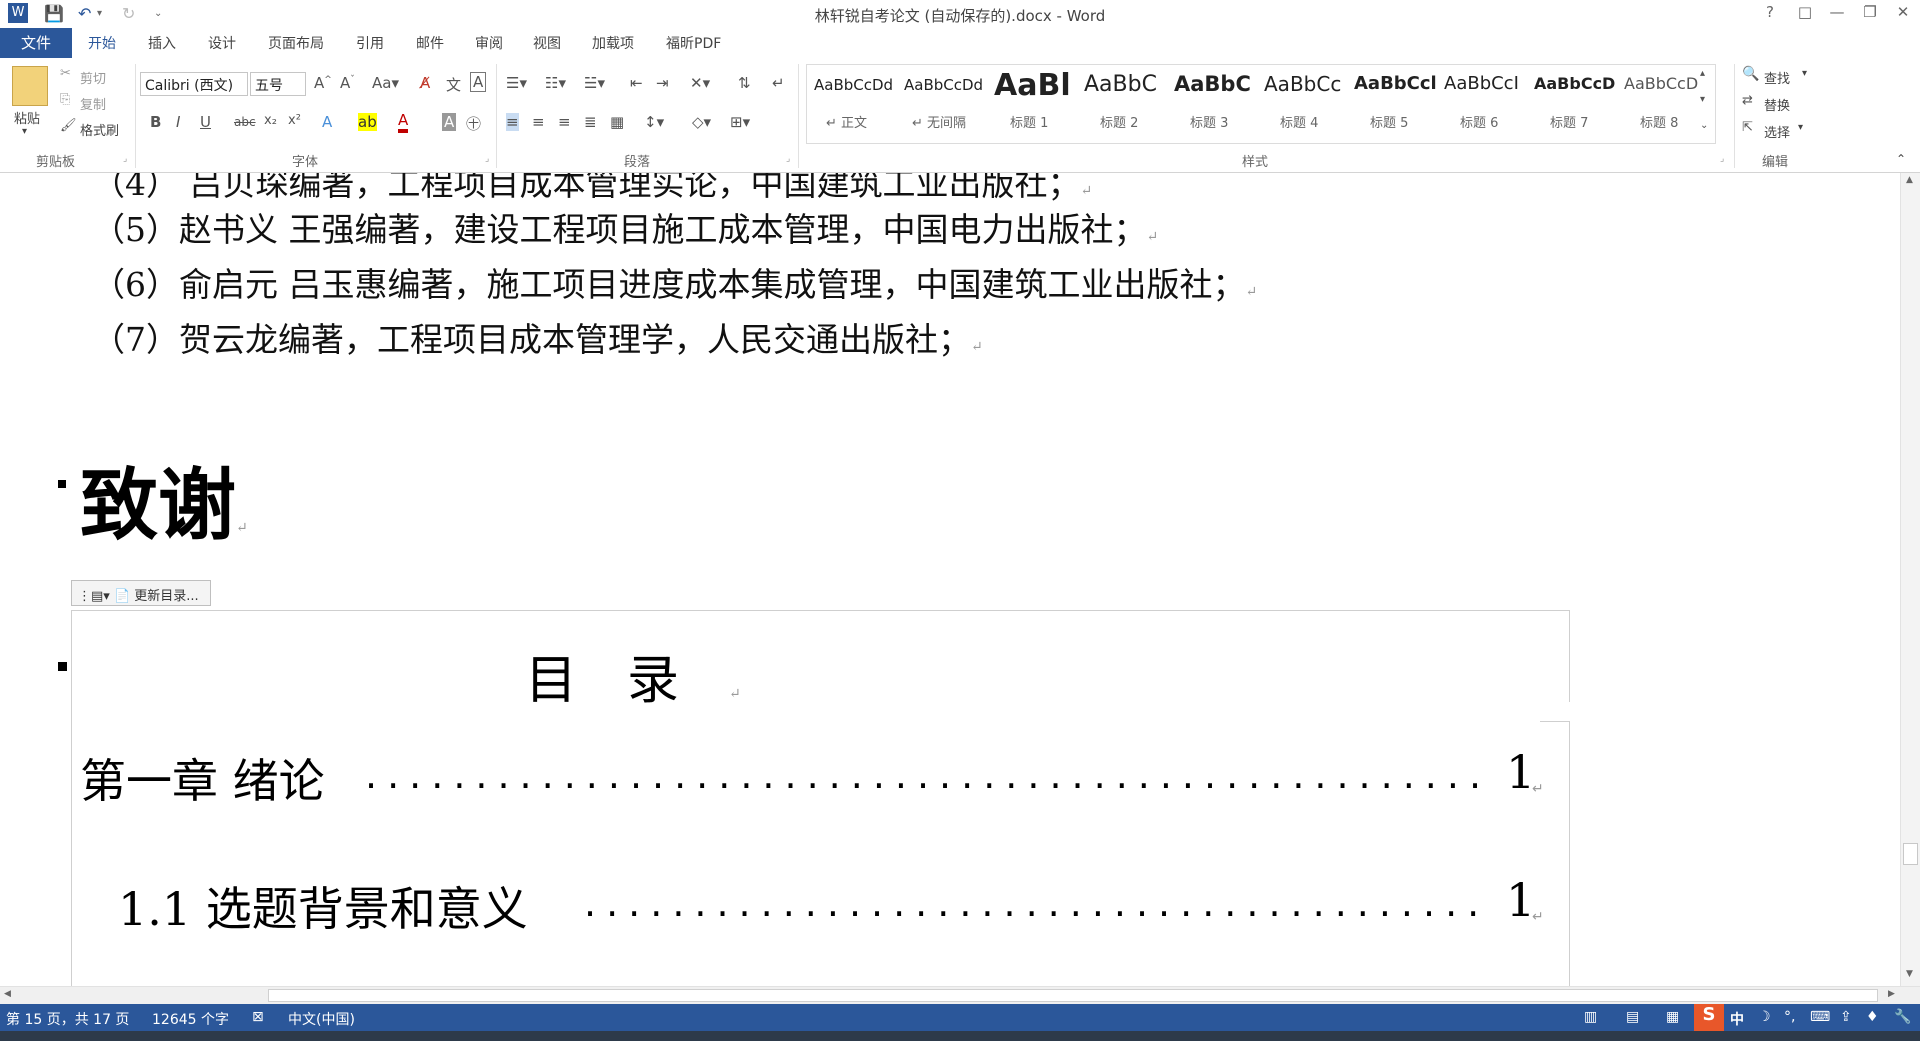  I want to click on justify-icon: ≣, so click(590, 122).